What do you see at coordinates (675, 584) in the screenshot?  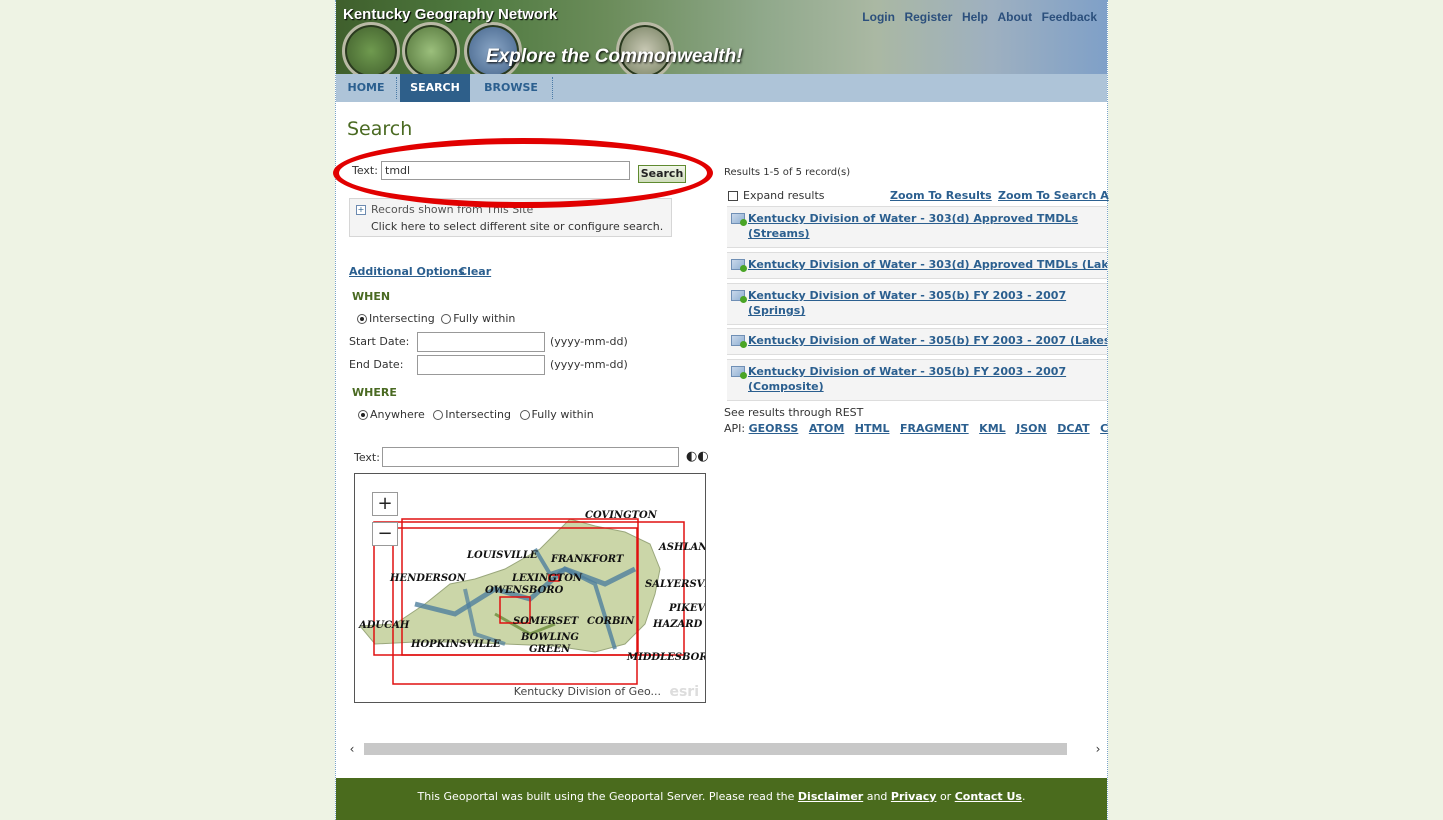 I see `map-city-label: SALYERSVIL` at bounding box center [675, 584].